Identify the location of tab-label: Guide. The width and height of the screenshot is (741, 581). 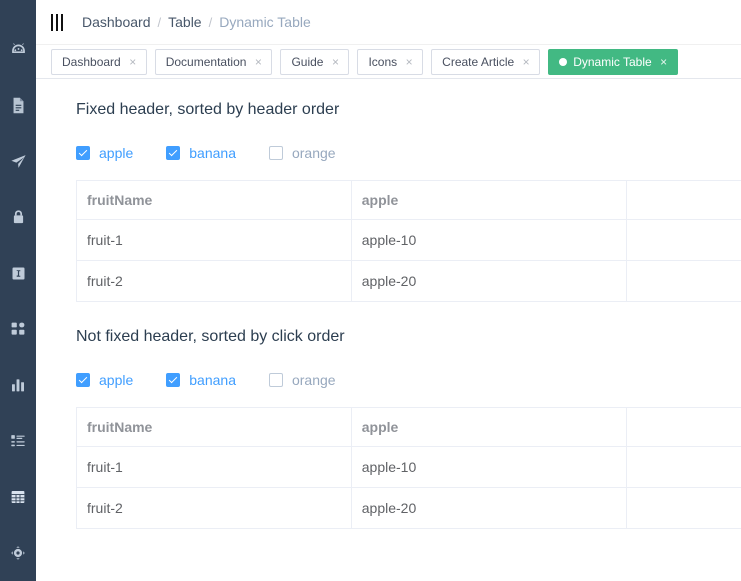
(307, 61).